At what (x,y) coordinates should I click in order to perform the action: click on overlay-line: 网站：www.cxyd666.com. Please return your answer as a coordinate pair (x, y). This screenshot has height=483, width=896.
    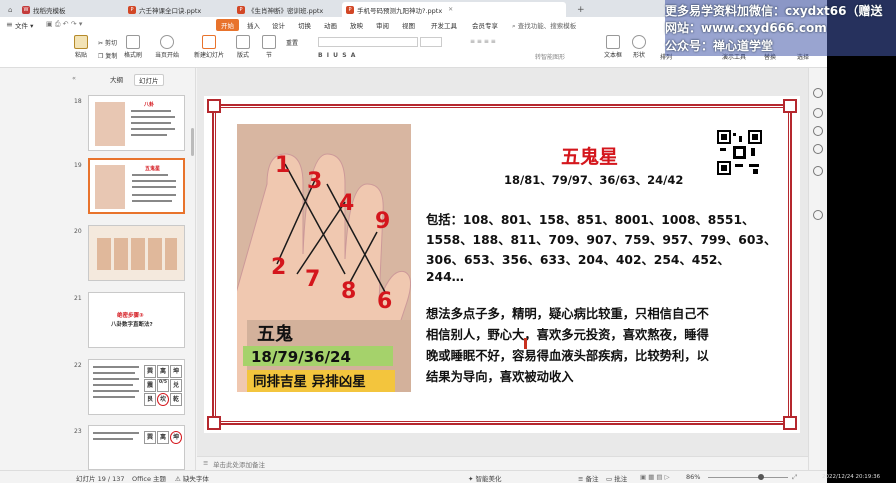
    Looking at the image, I should click on (746, 28).